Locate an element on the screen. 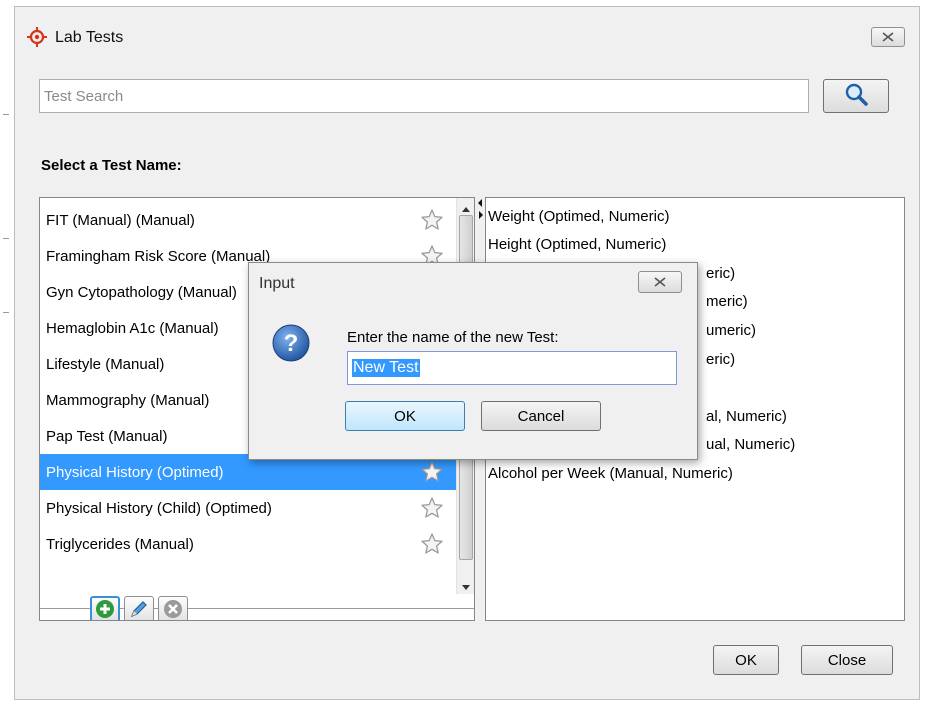  list-toolbar is located at coordinates (257, 607).